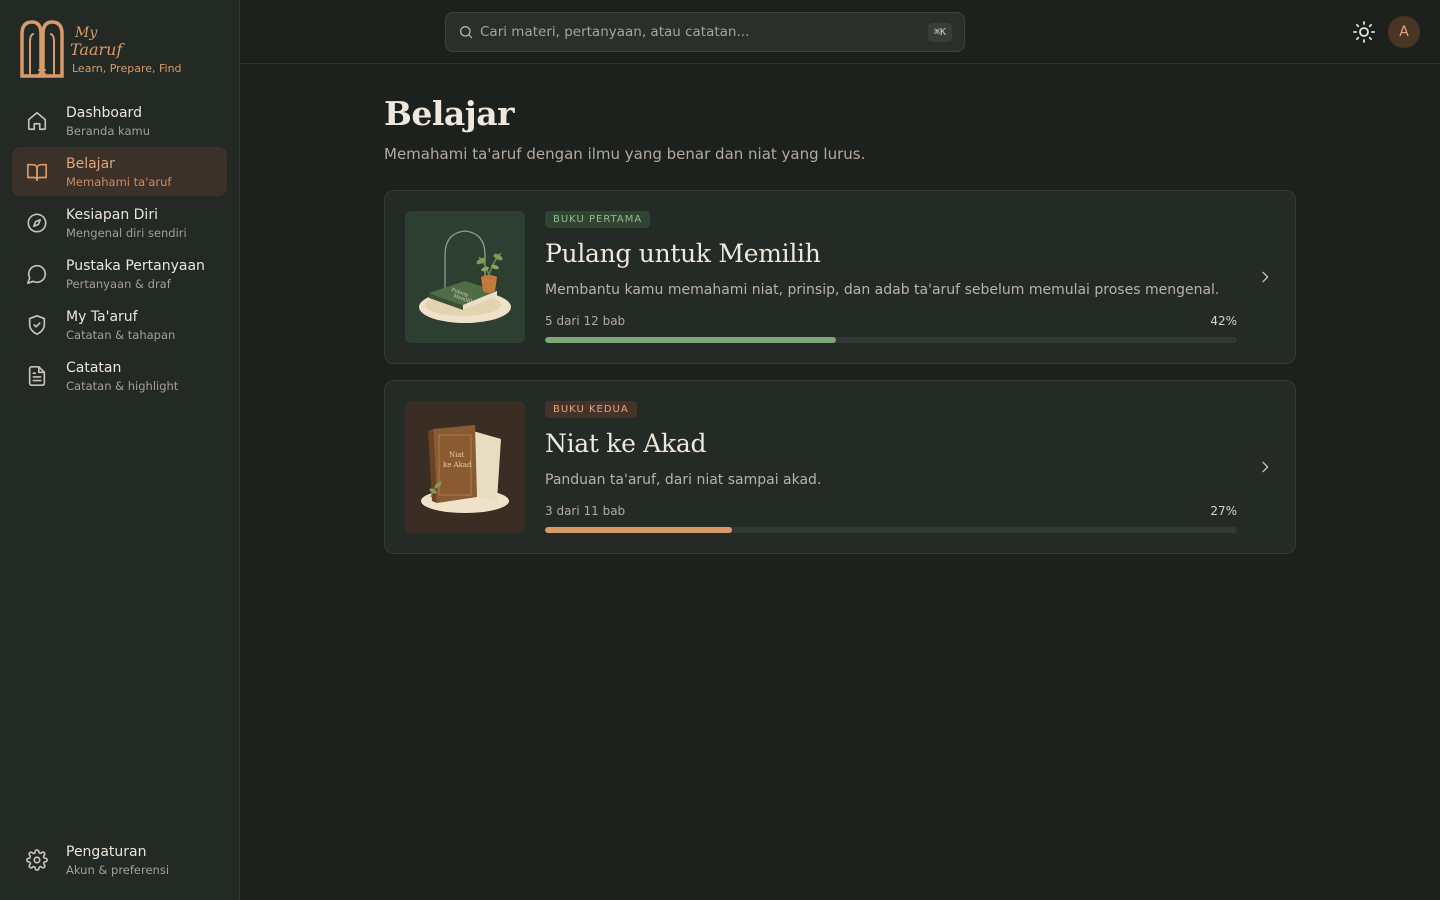  I want to click on progress-percent: 27%, so click(1223, 511).